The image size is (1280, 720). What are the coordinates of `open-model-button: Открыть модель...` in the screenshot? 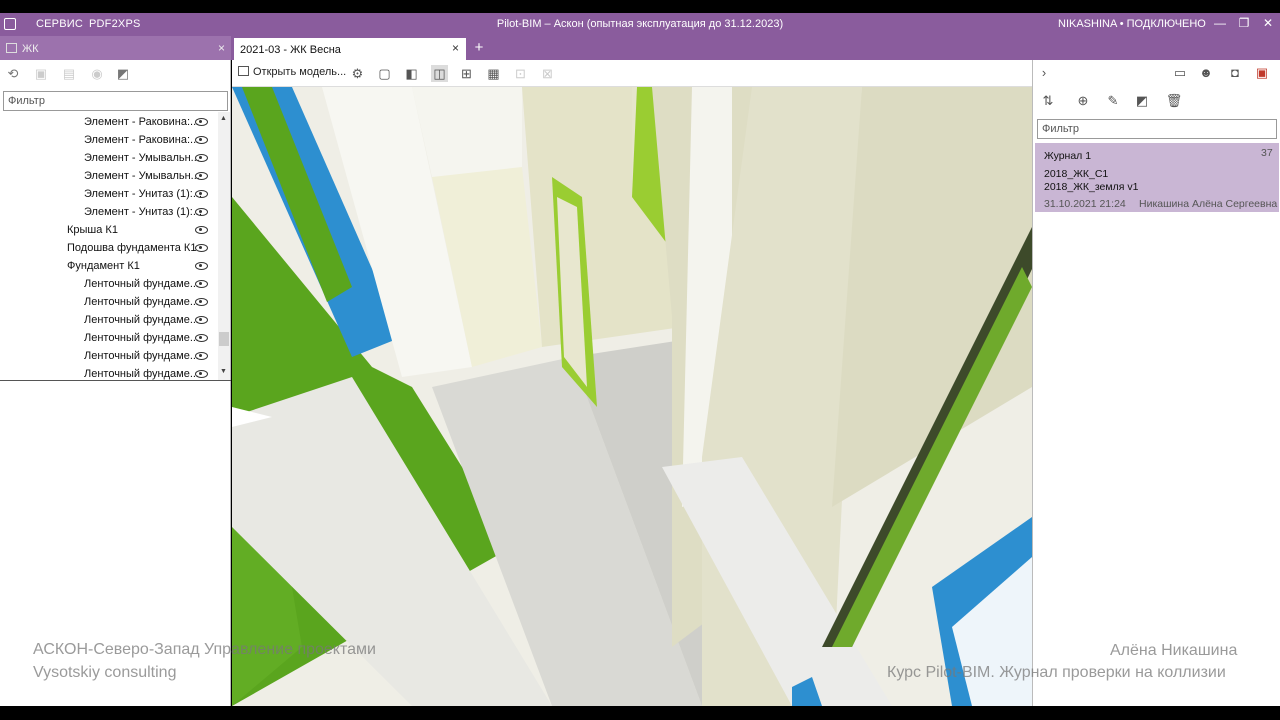 It's located at (292, 72).